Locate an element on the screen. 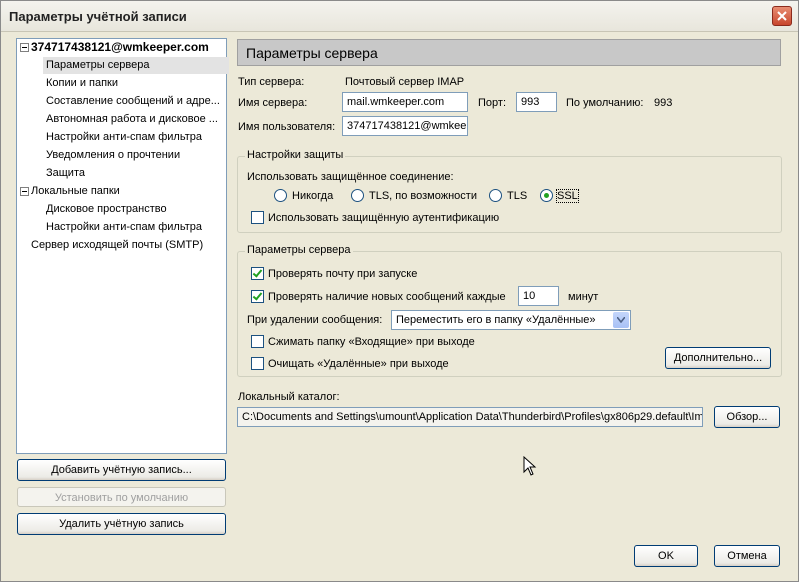  close-button is located at coordinates (782, 16).